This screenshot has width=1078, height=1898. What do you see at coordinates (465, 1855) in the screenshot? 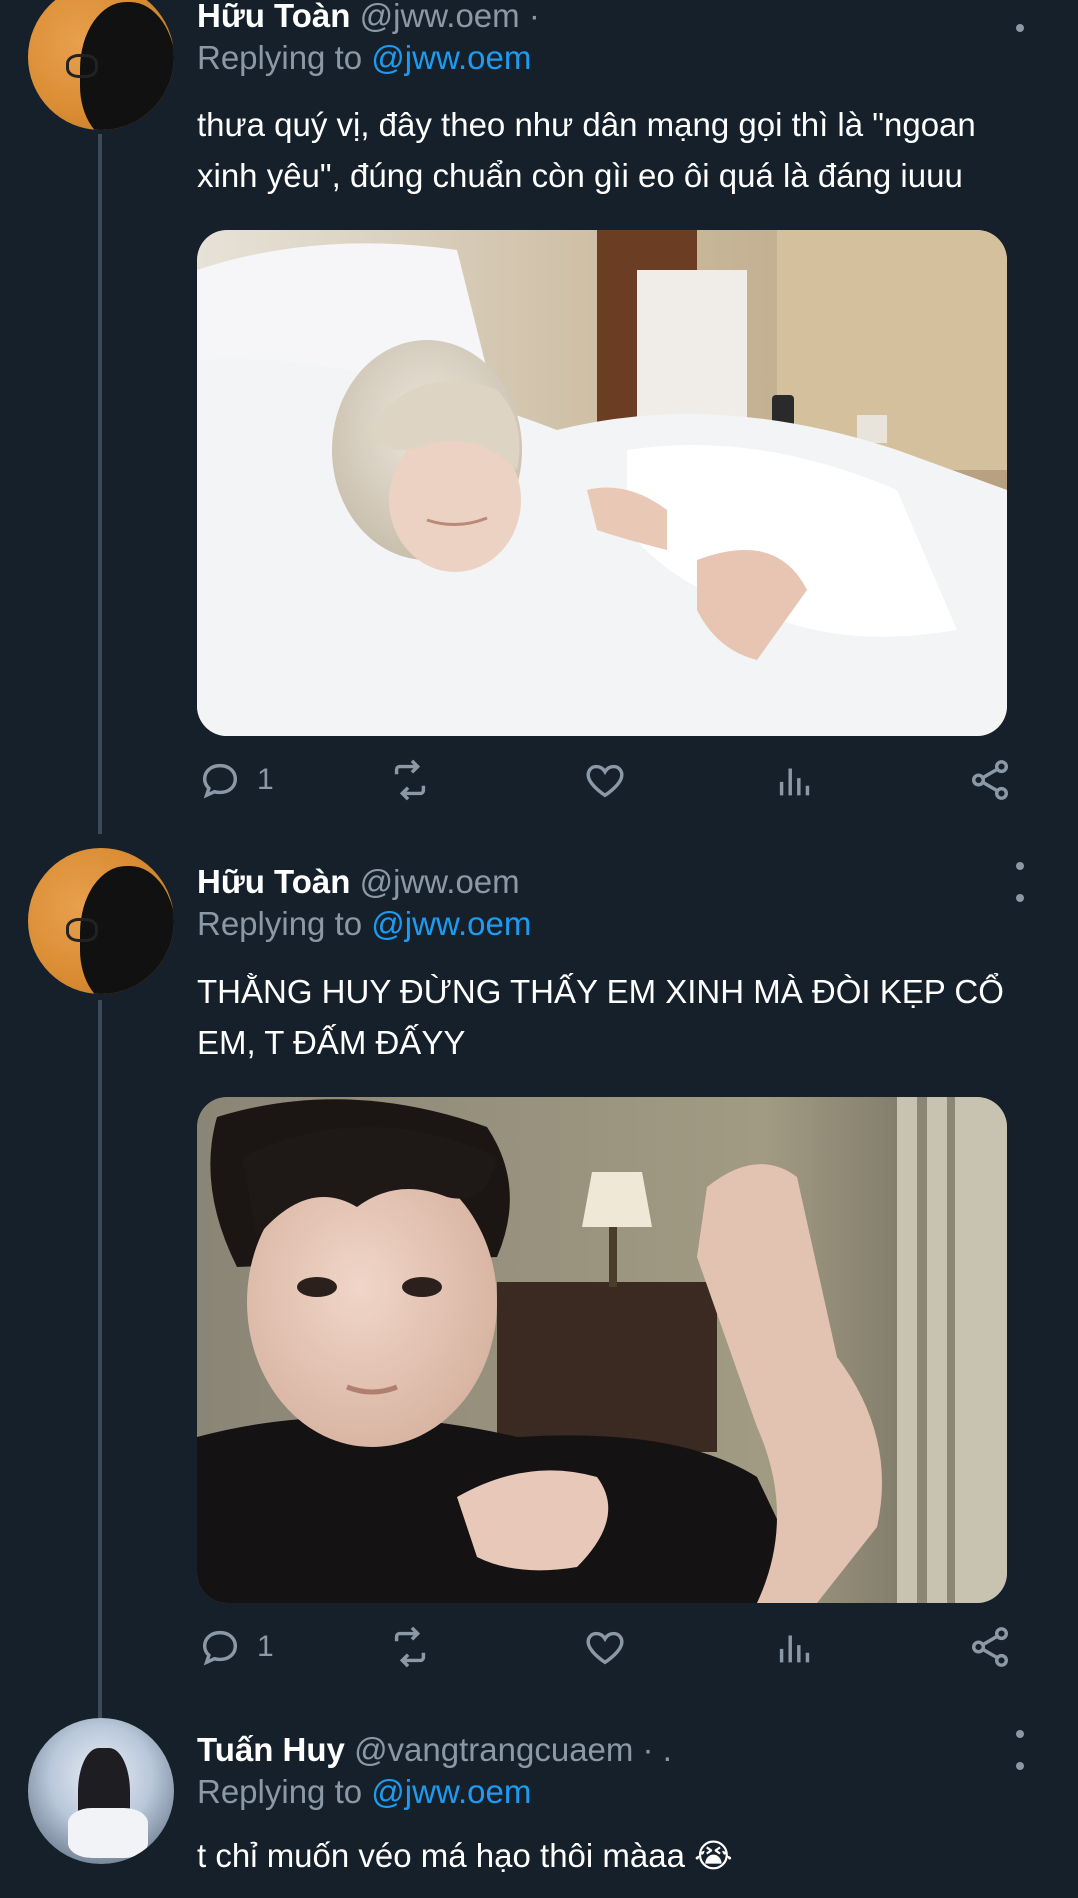
I see `tweet-text: t chỉ muốn véo má hạo thôi màaa 😭` at bounding box center [465, 1855].